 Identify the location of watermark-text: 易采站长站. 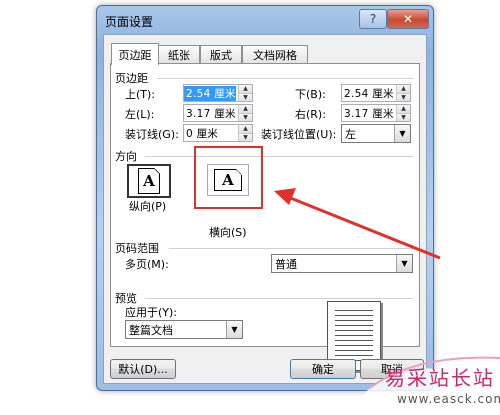
(440, 378).